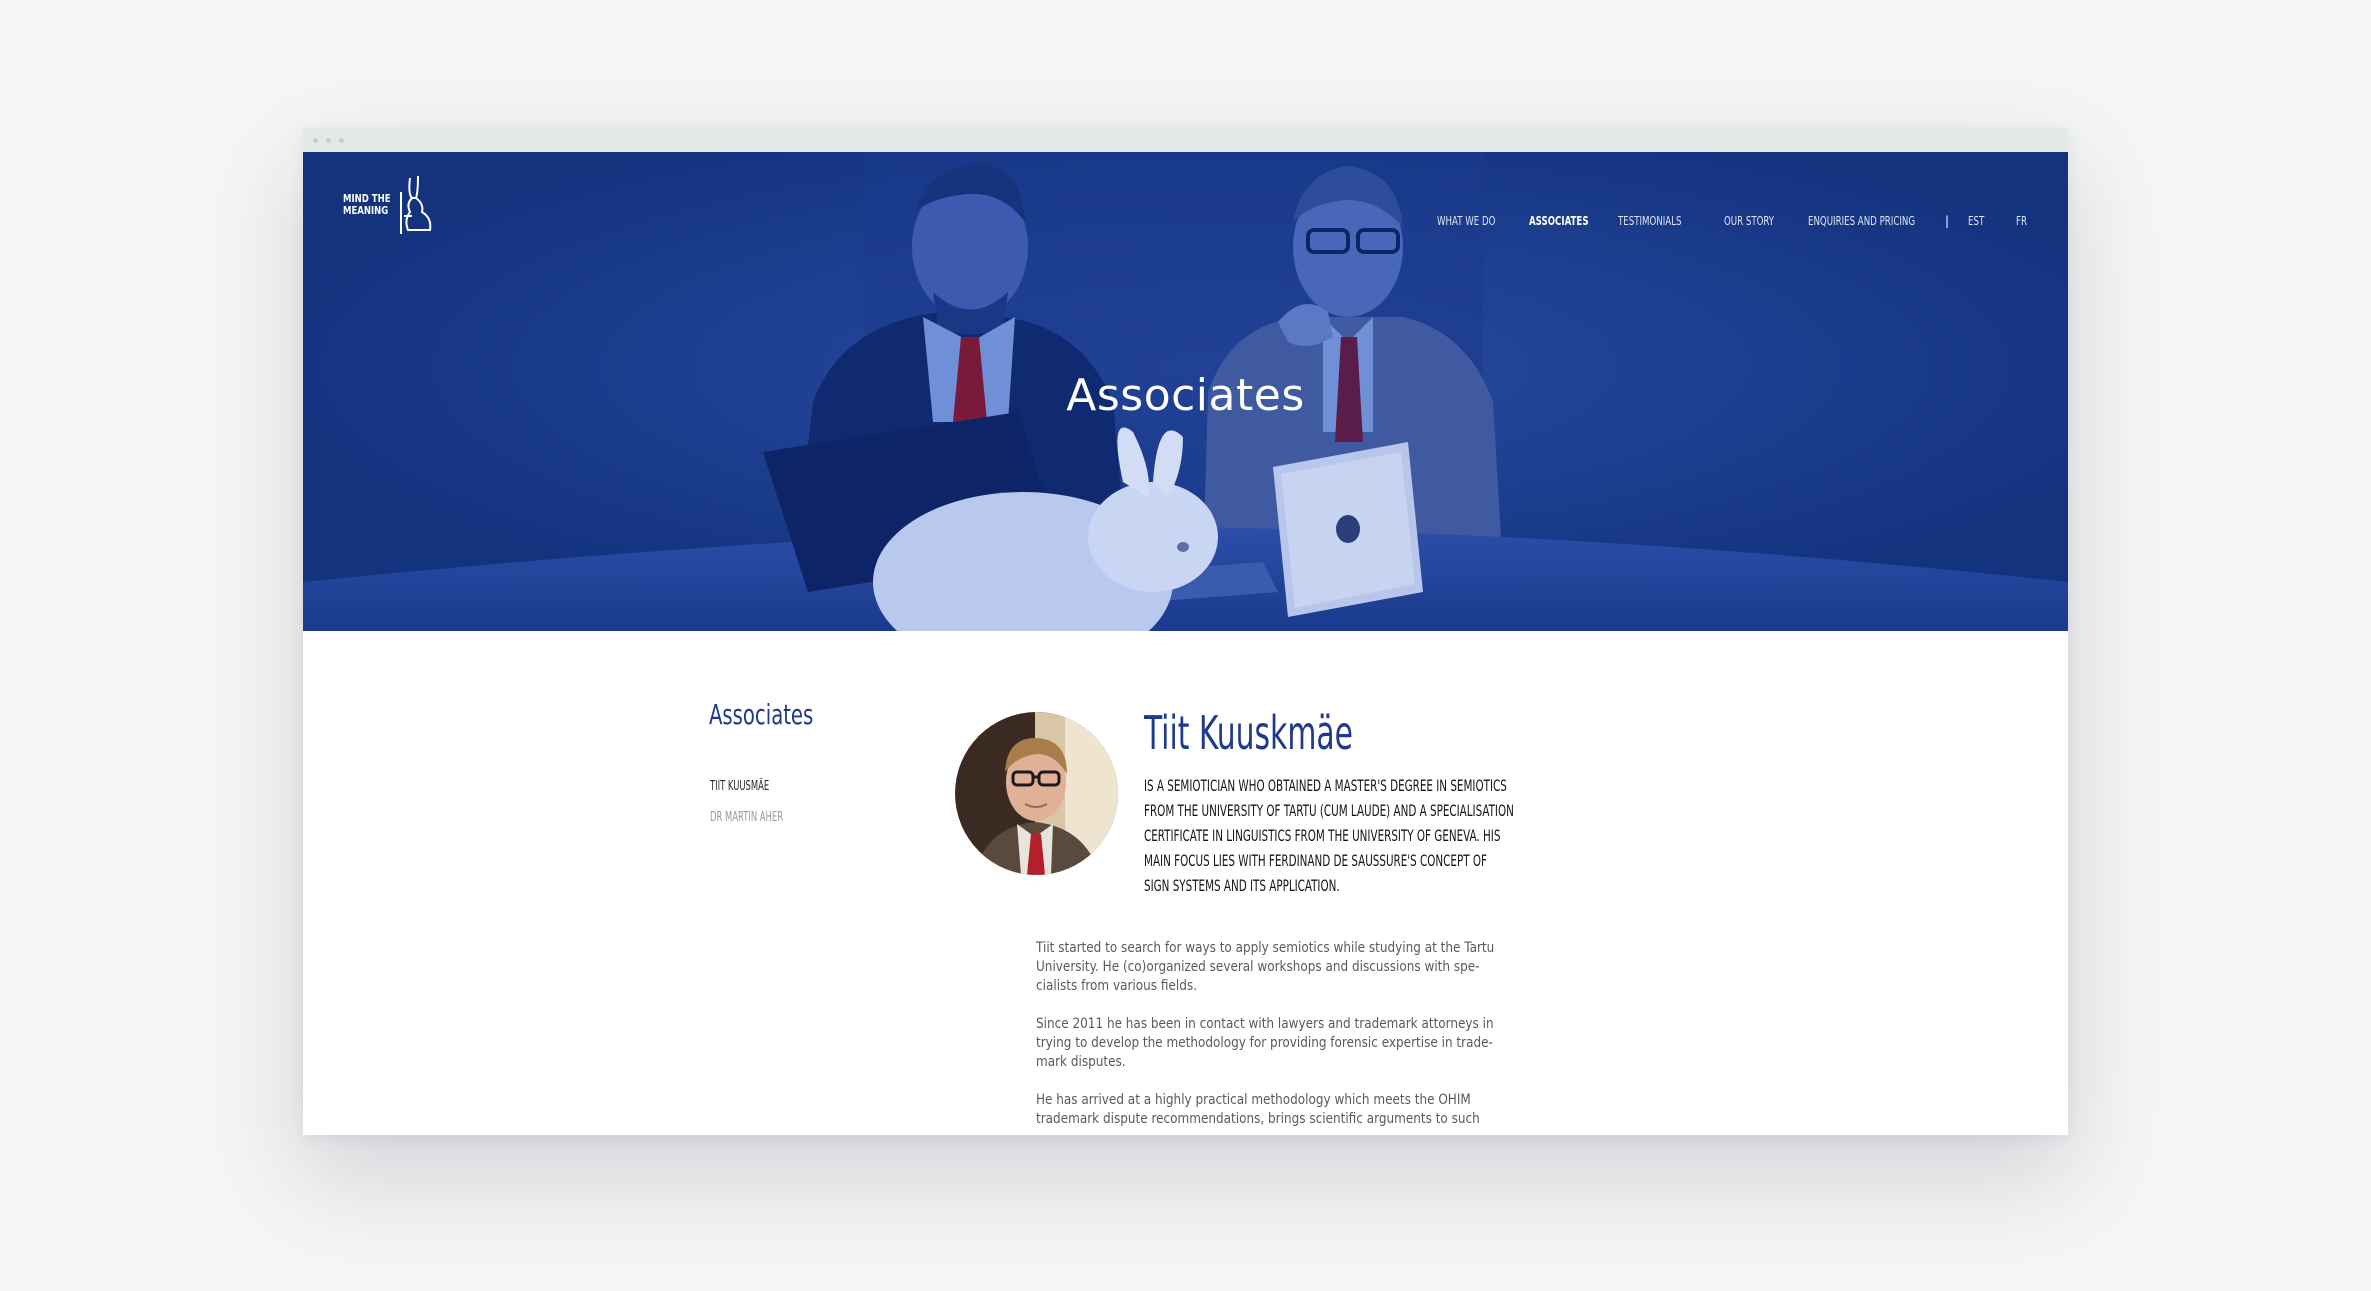  What do you see at coordinates (1081, 1062) in the screenshot?
I see `bio-line: mark disputes.` at bounding box center [1081, 1062].